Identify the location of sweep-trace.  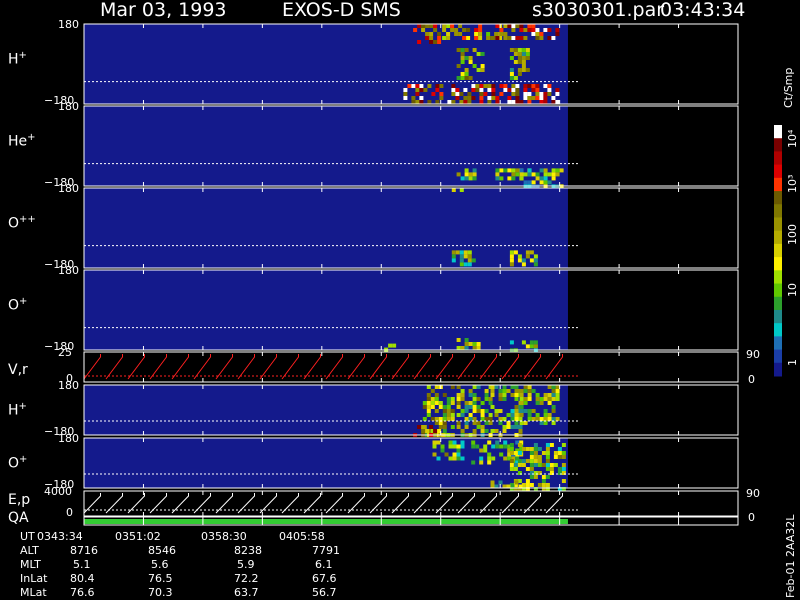
(400, 367).